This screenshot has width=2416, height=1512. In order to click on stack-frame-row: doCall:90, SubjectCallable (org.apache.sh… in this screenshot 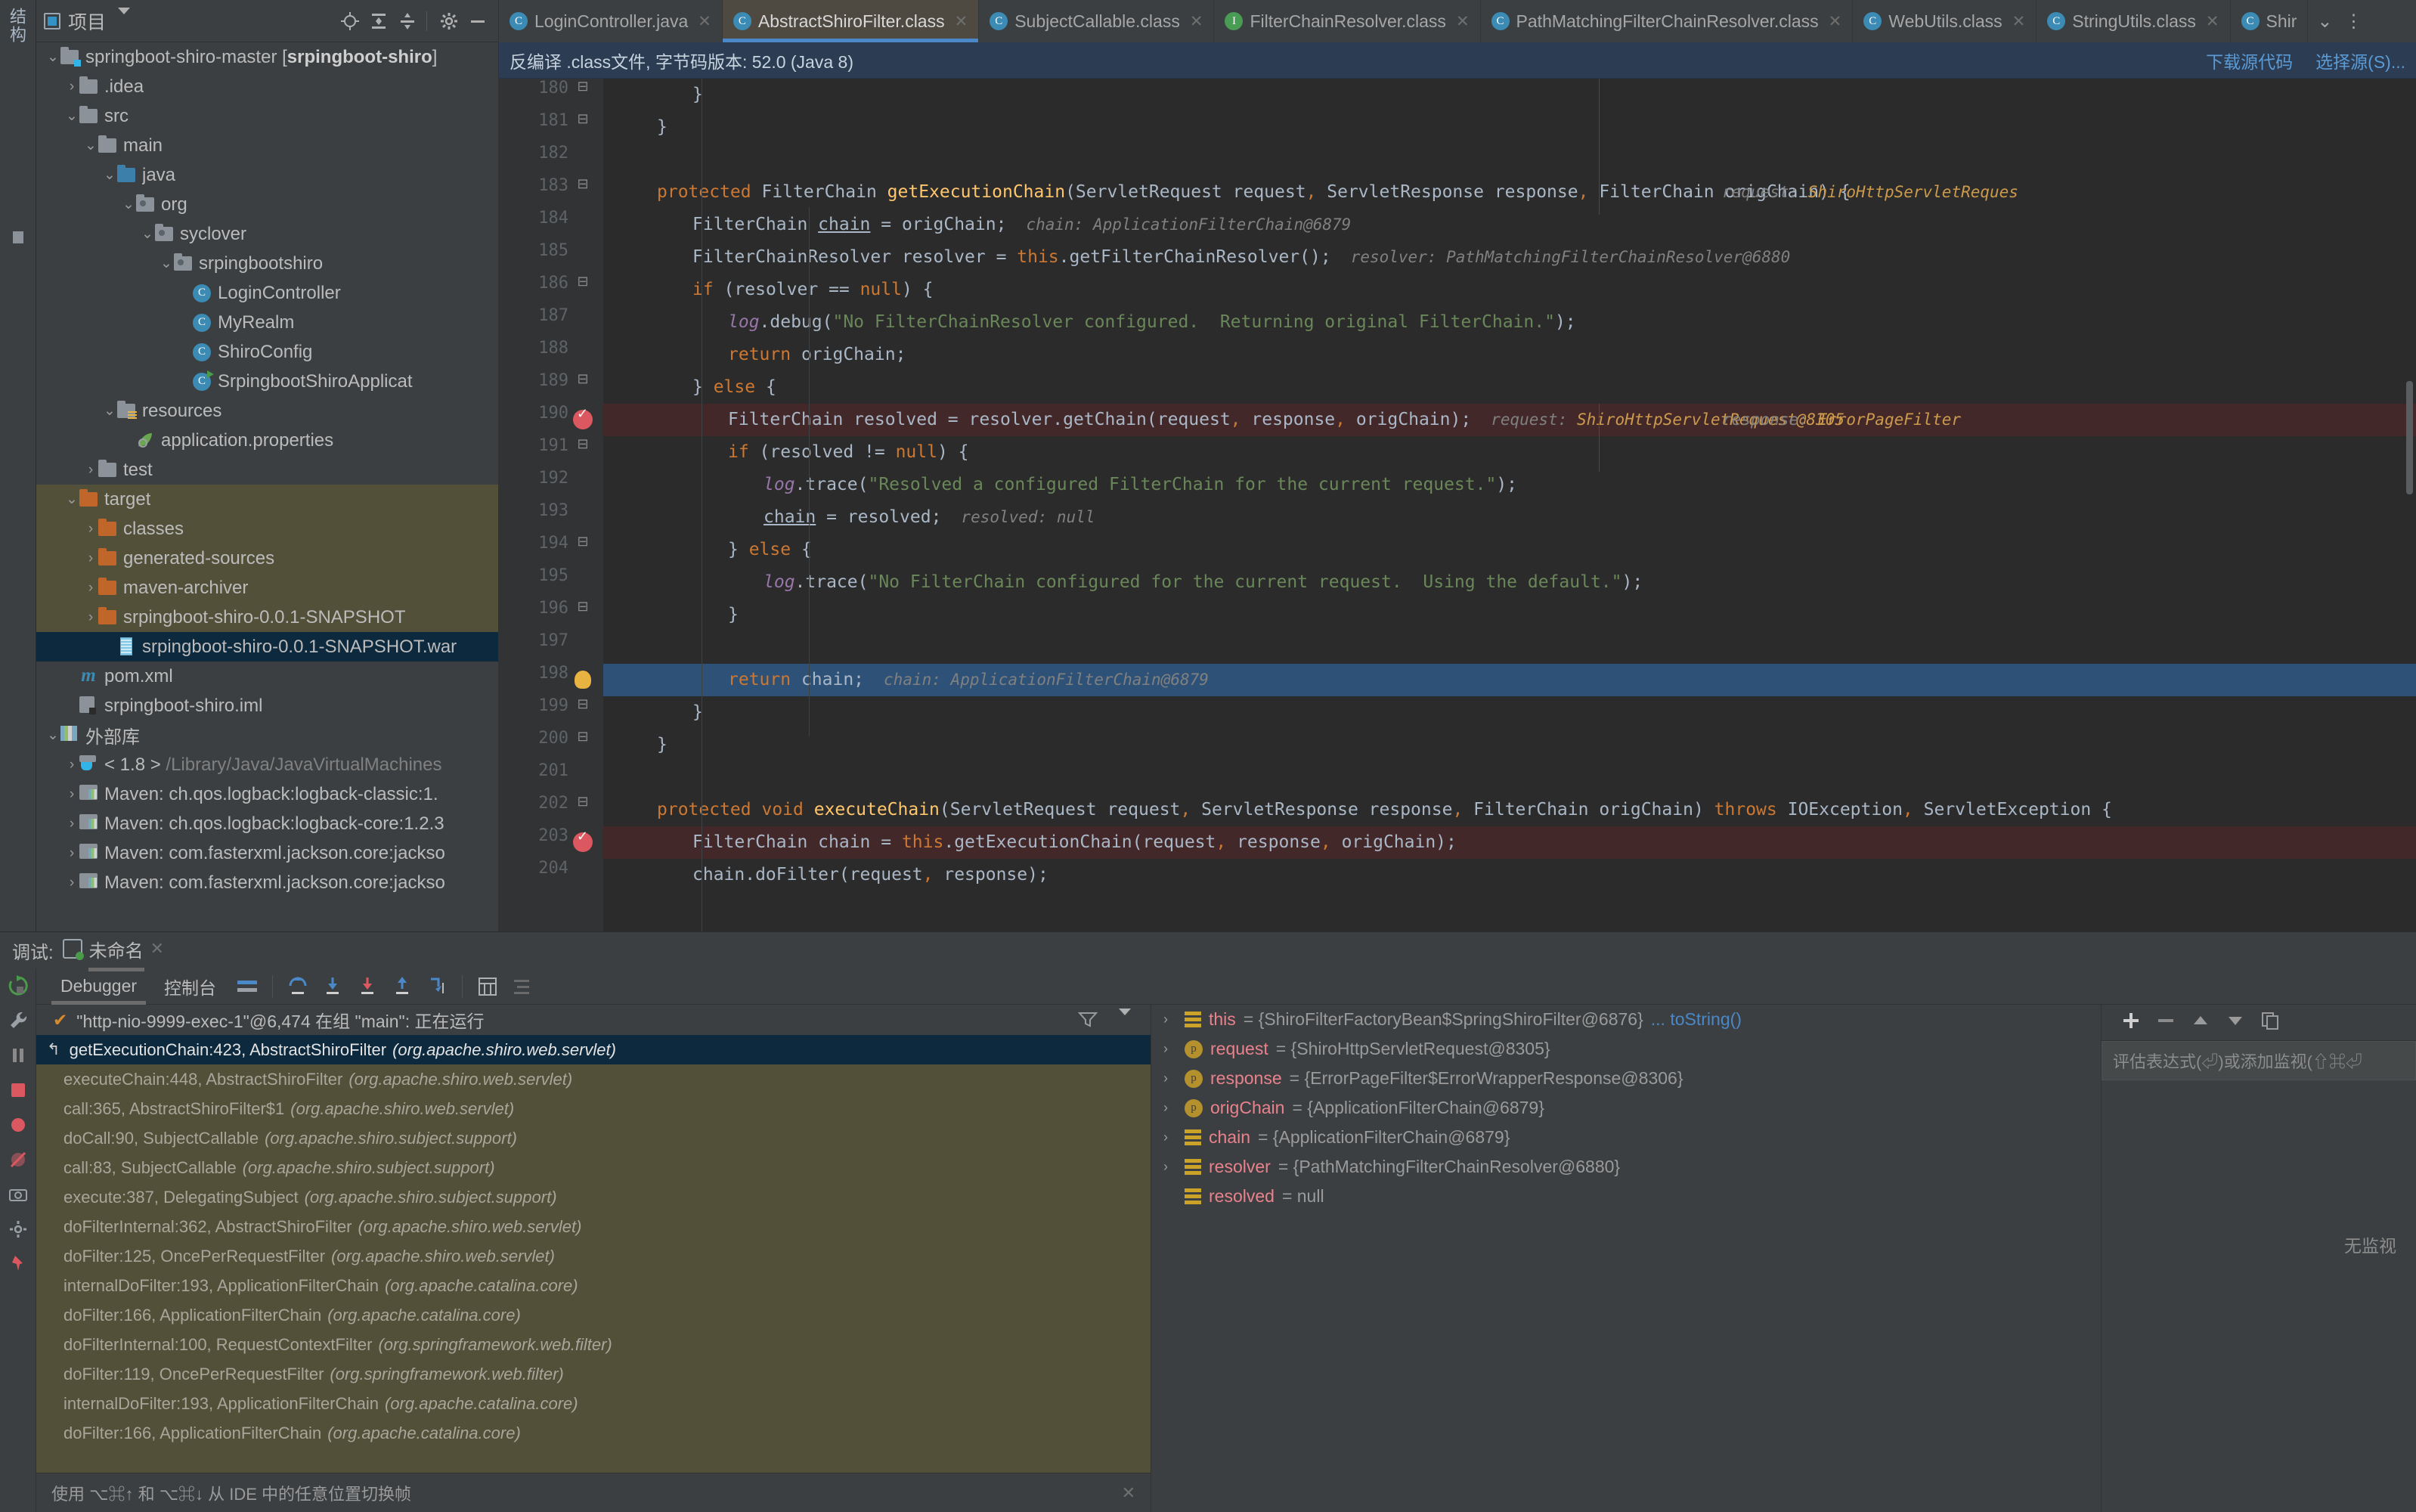, I will do `click(593, 1138)`.